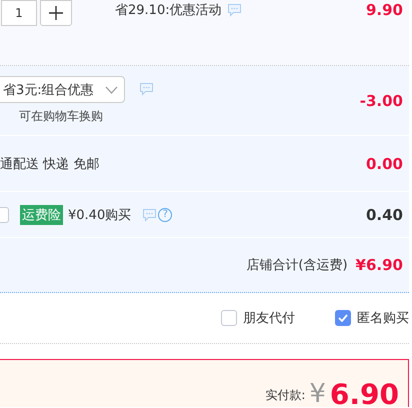  I want to click on payment-label: 实付款:, so click(285, 395).